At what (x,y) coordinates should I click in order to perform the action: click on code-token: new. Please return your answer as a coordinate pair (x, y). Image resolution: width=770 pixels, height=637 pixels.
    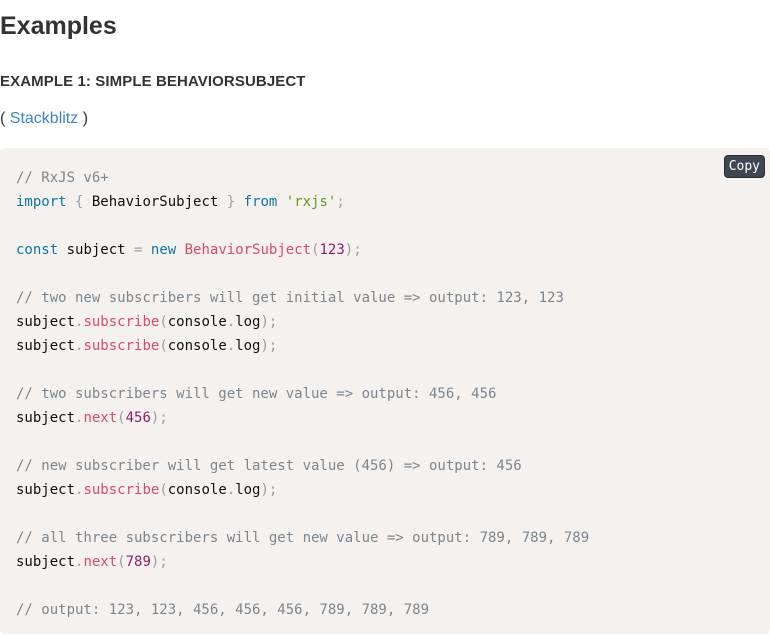
    Looking at the image, I should click on (163, 250).